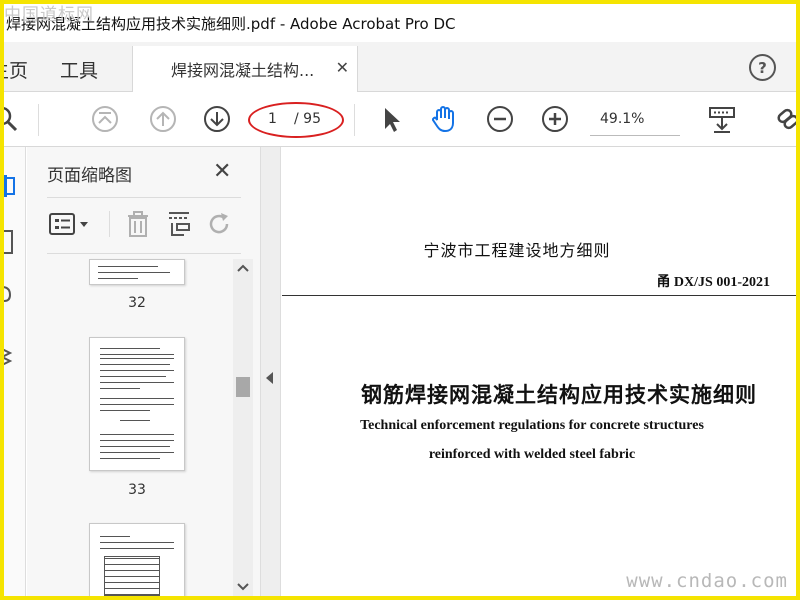 The image size is (800, 600). I want to click on extract-page-icon, so click(179, 224).